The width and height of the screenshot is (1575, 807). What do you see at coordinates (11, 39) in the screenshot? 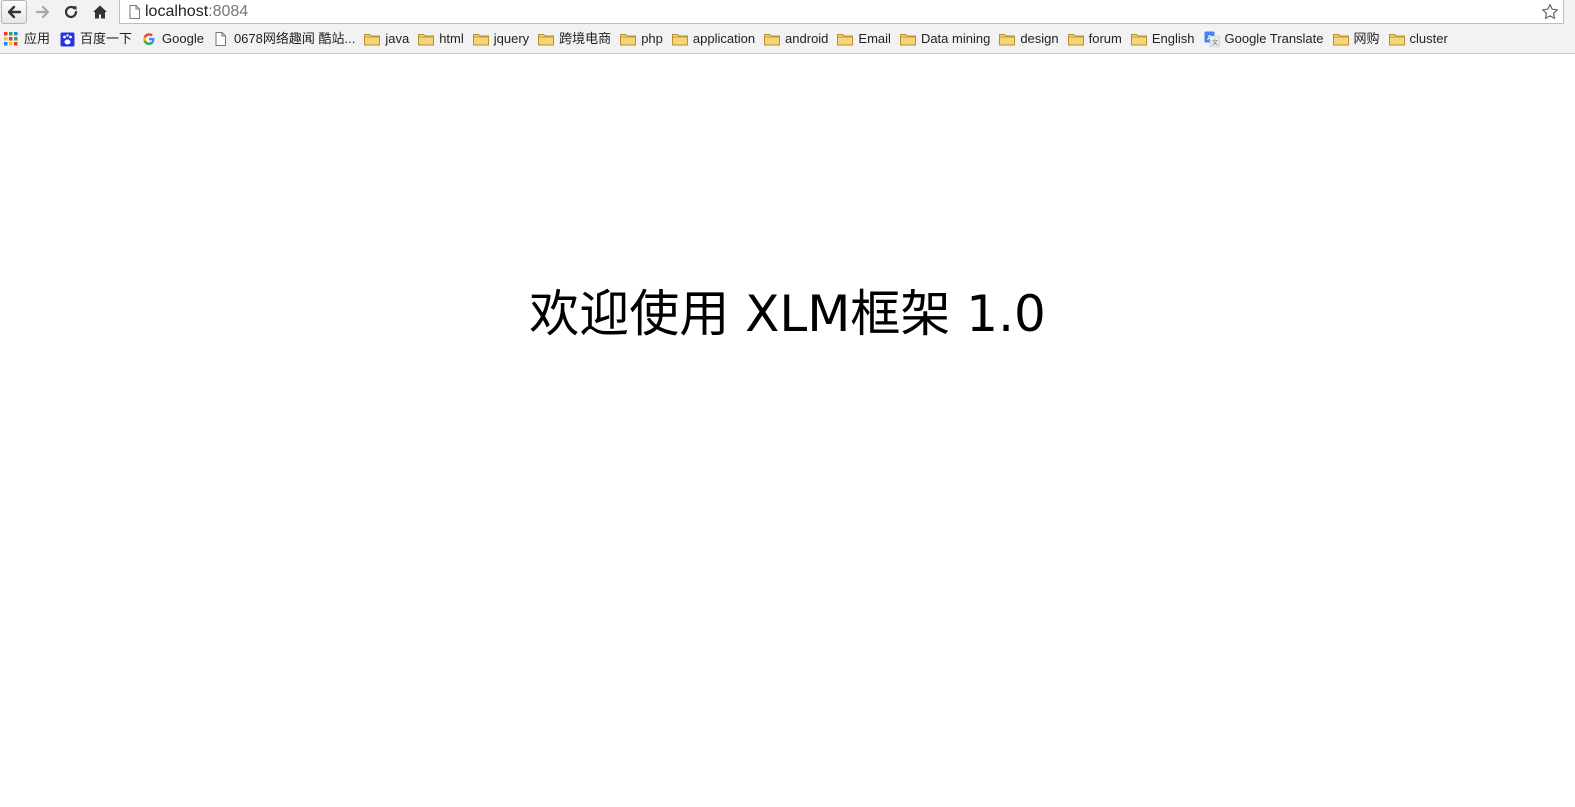
I see `apps-grid-icon` at bounding box center [11, 39].